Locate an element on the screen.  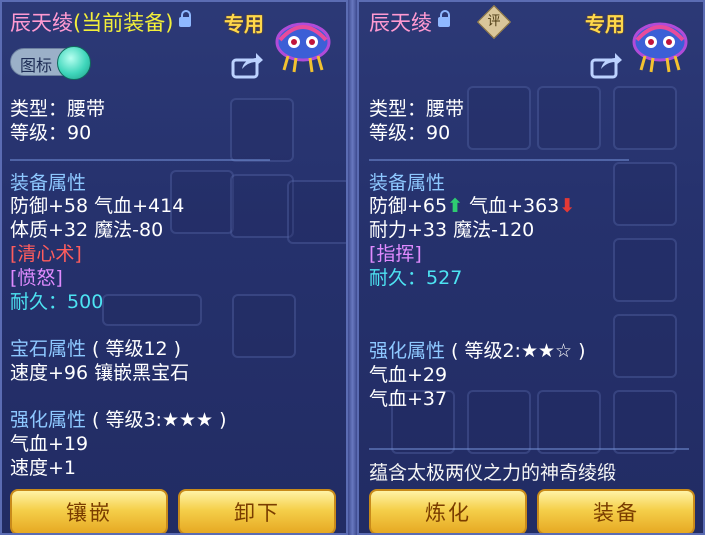
panel-divider is located at coordinates (352, 267).